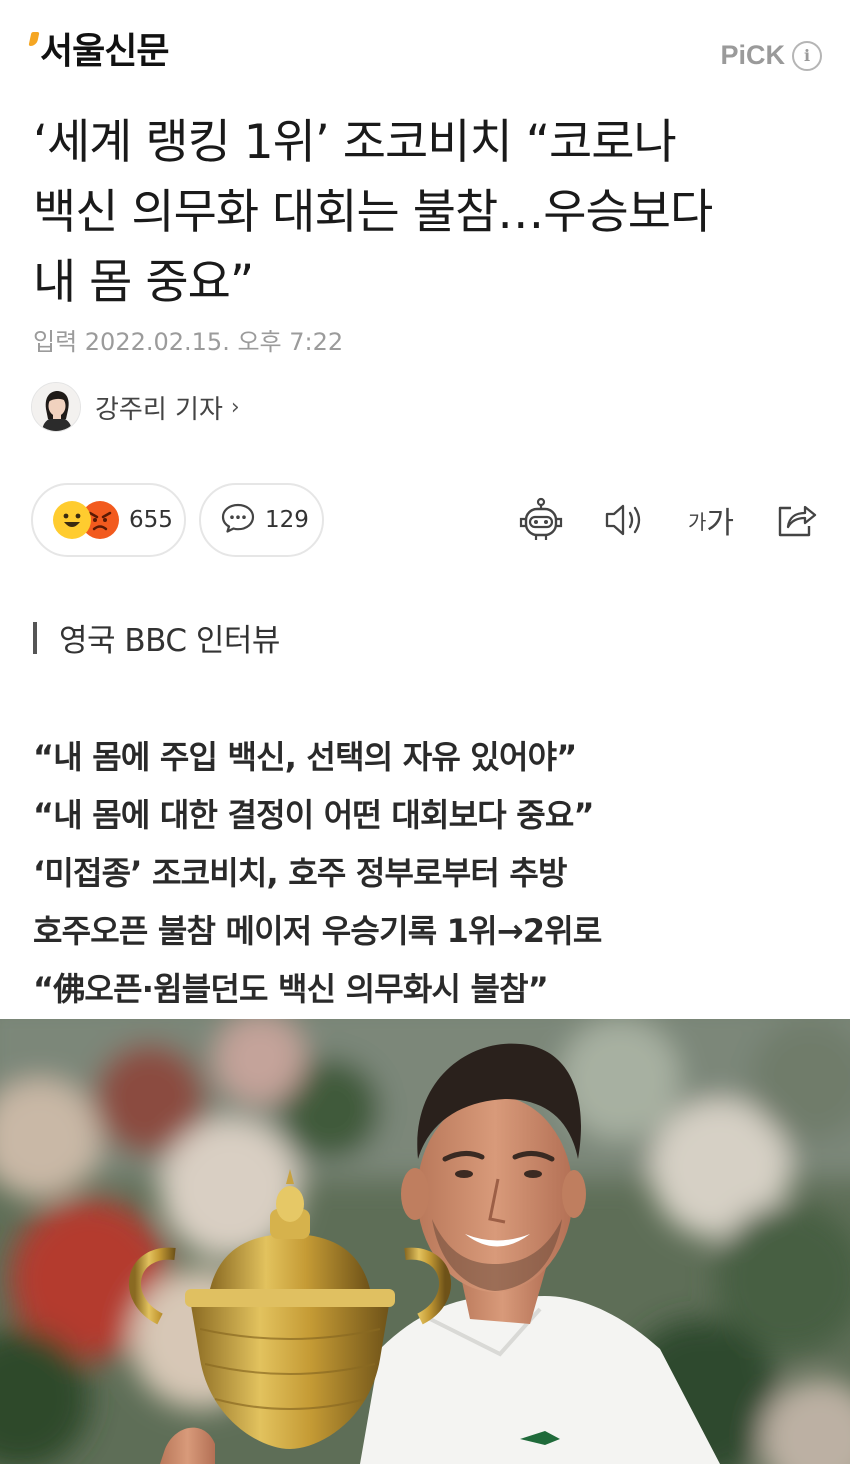 The width and height of the screenshot is (850, 1464). I want to click on logo-text: 서울신문, so click(104, 51).